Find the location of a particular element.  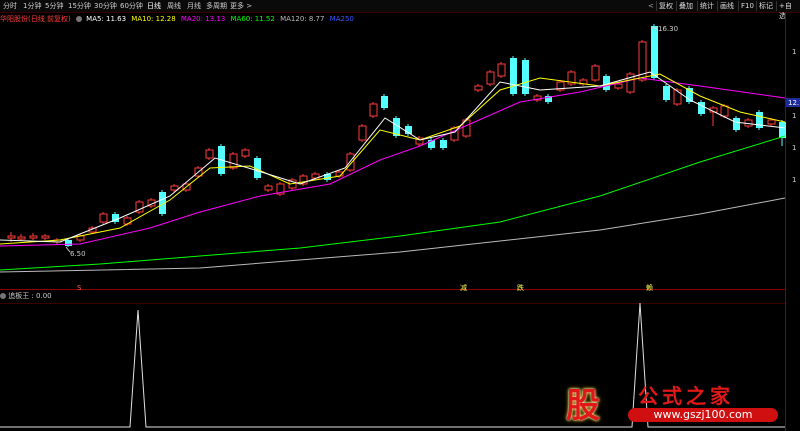

signal-marker-die: 跌 is located at coordinates (520, 287).